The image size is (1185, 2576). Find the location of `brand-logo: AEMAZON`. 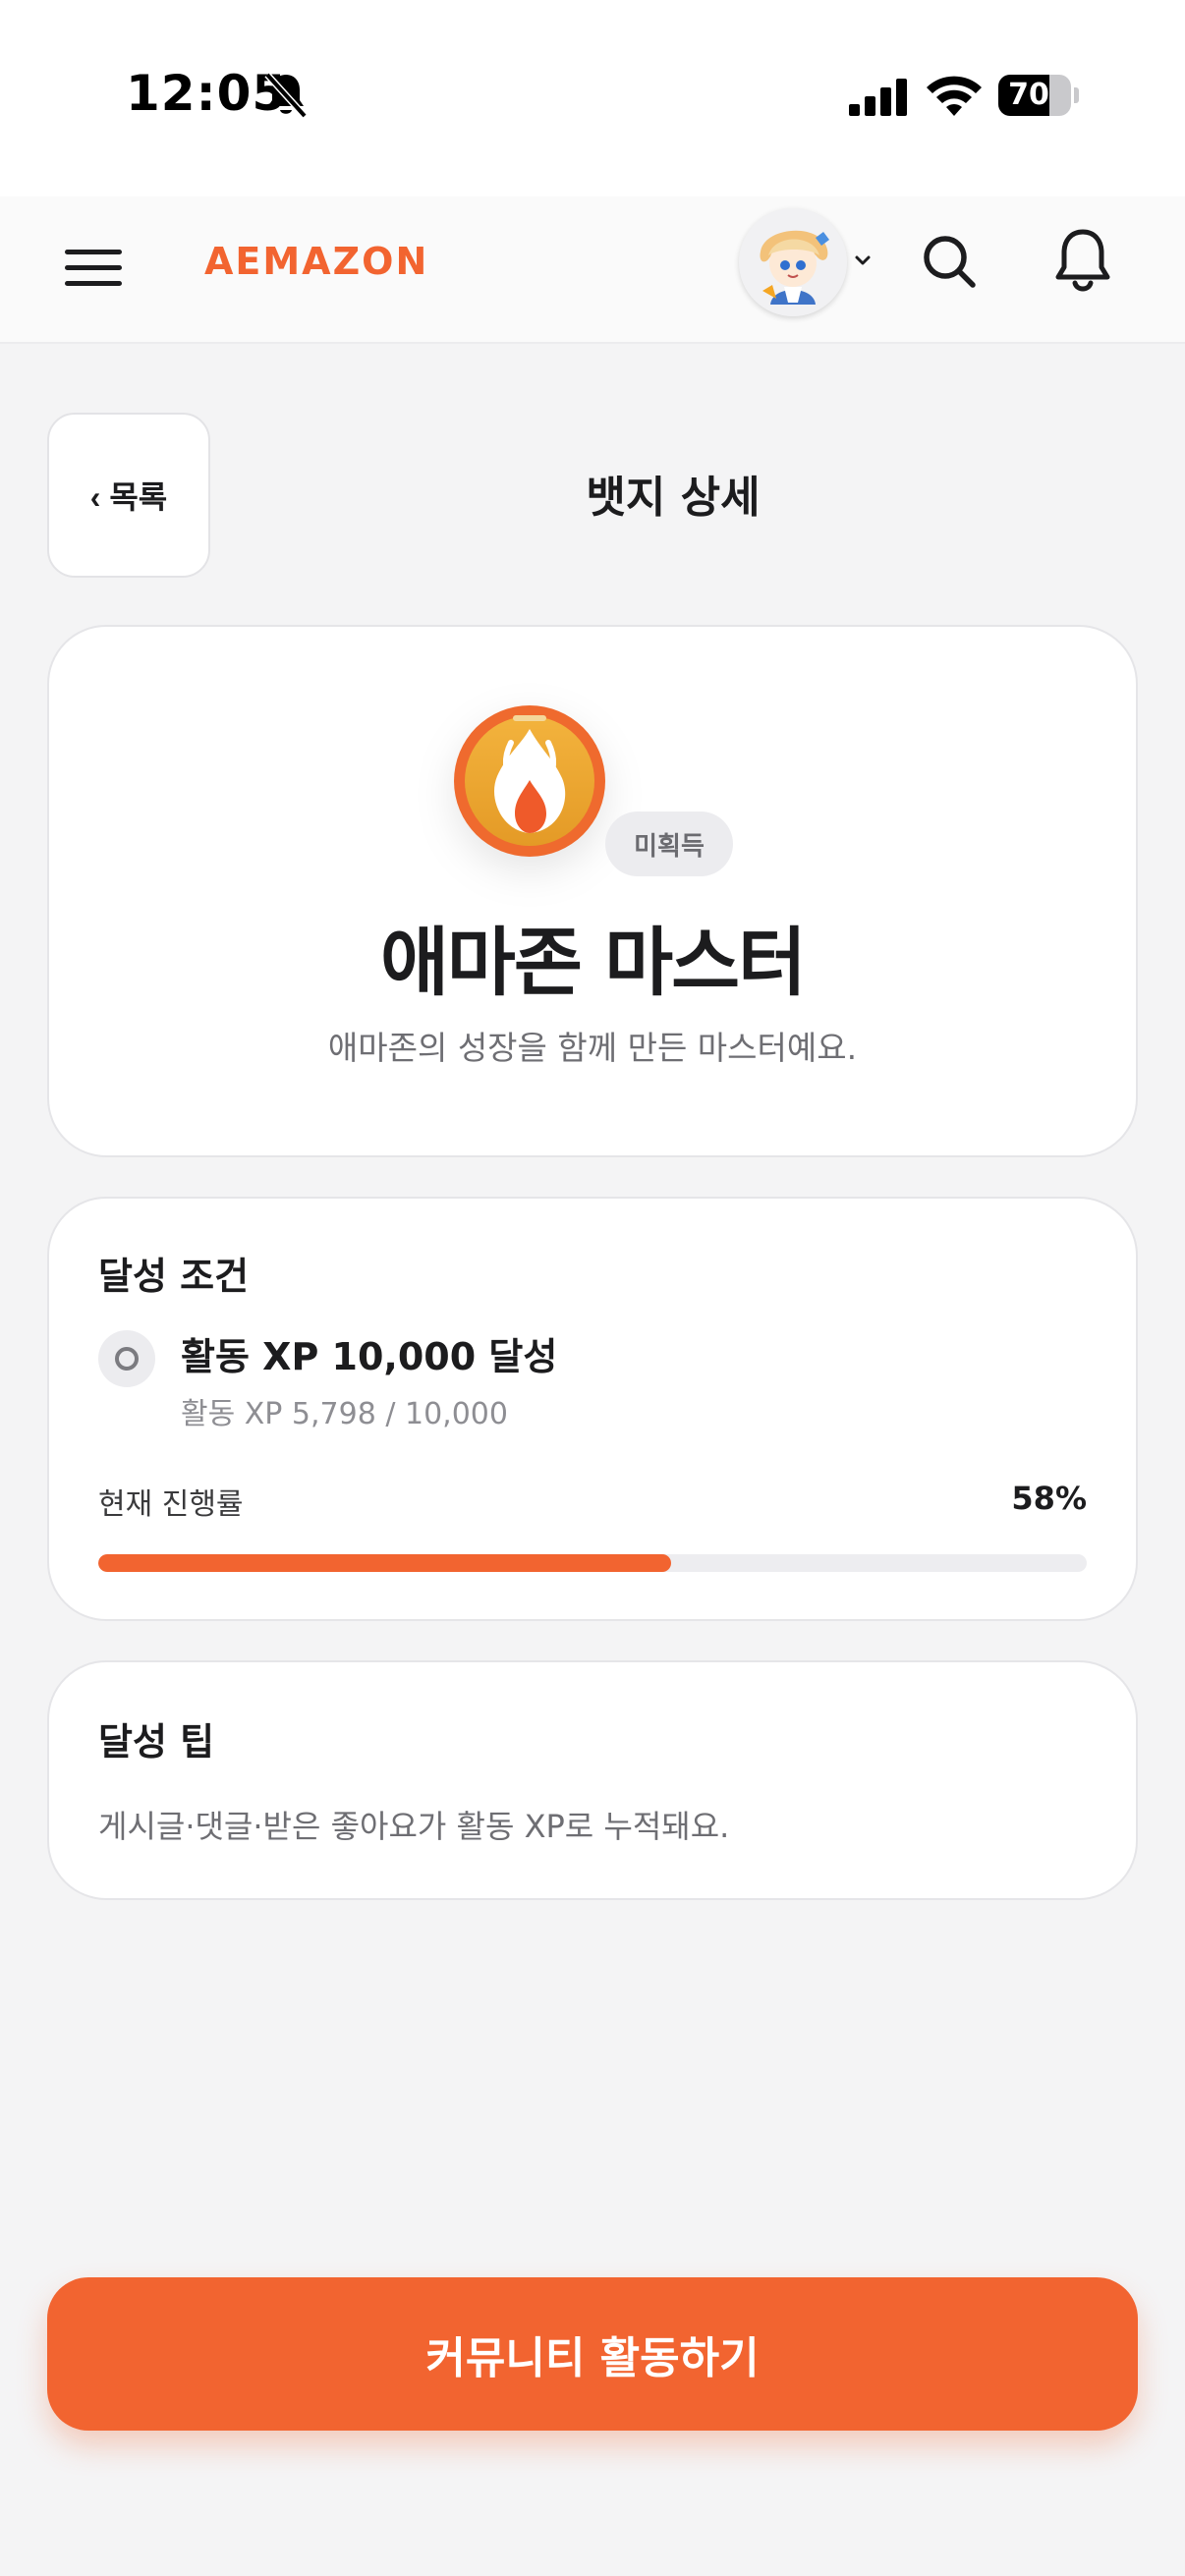

brand-logo: AEMAZON is located at coordinates (316, 261).